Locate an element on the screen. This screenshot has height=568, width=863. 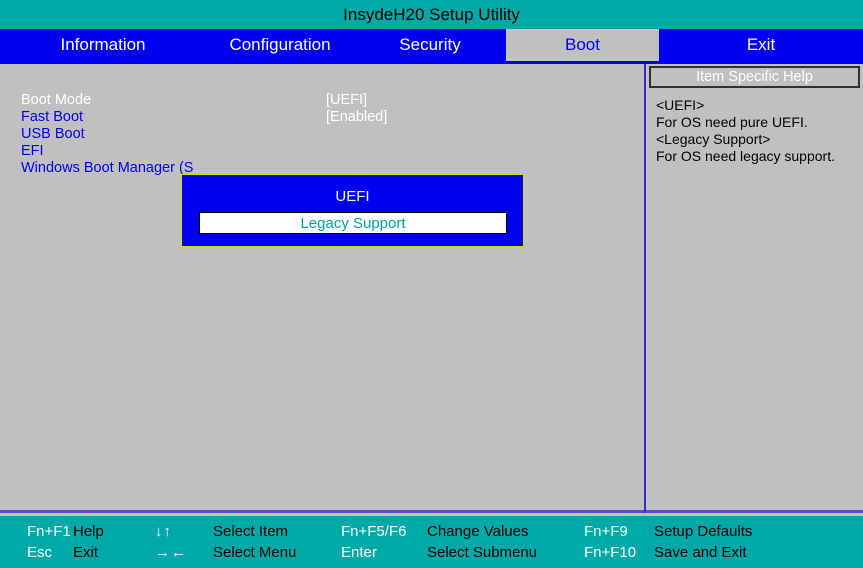
status-key-setup-defaults: Fn+F9 is located at coordinates (606, 531).